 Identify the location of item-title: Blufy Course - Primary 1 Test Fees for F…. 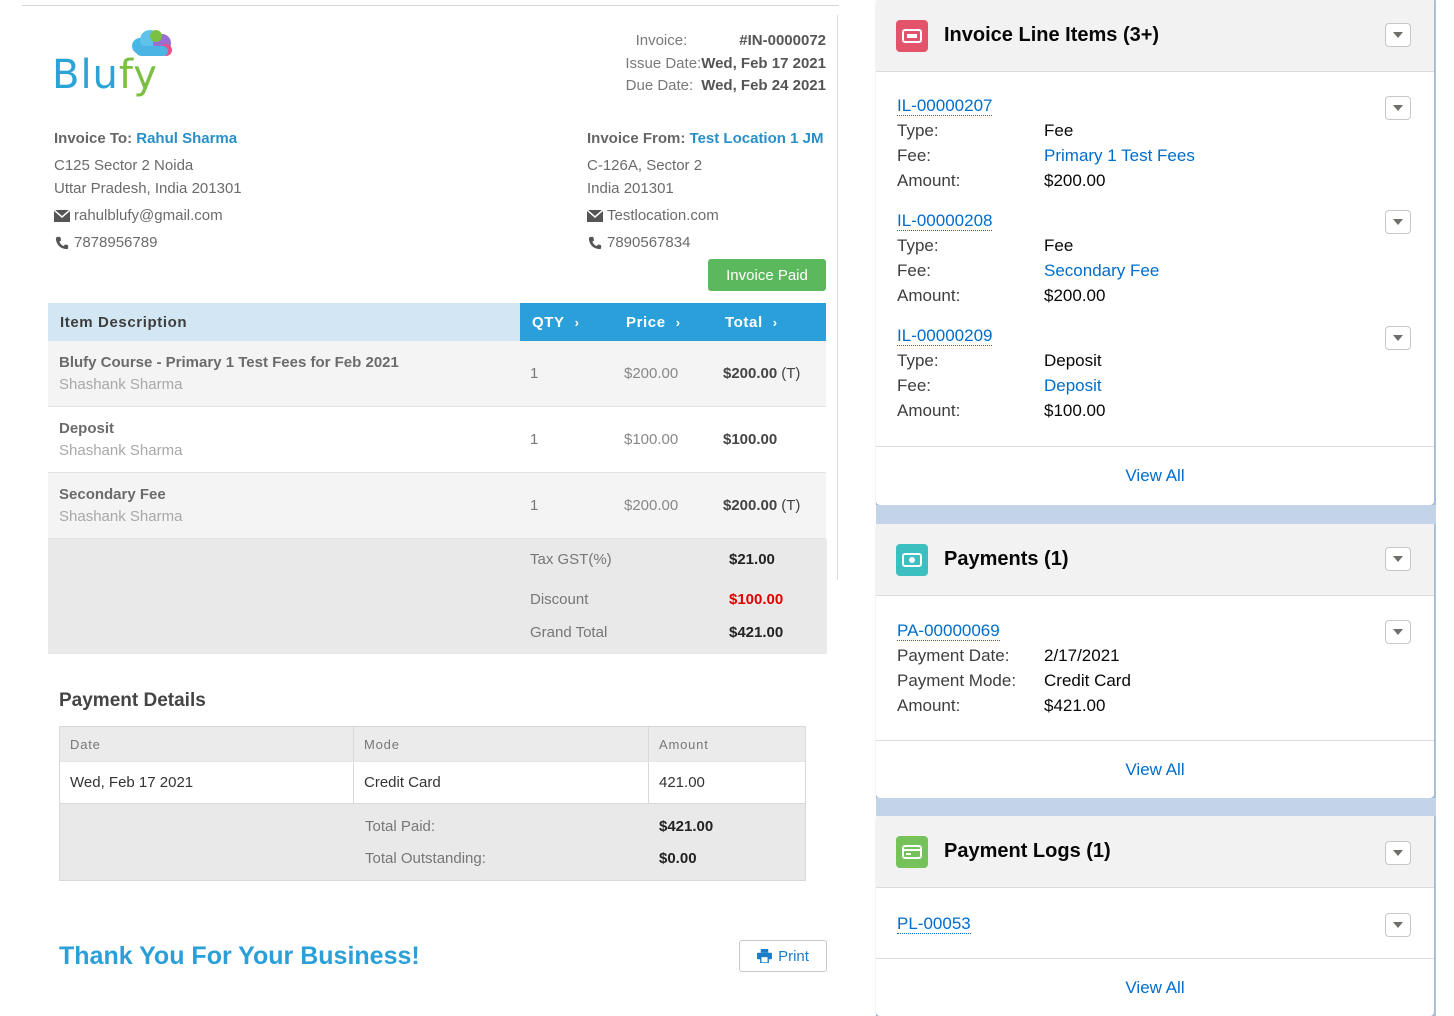
(229, 362).